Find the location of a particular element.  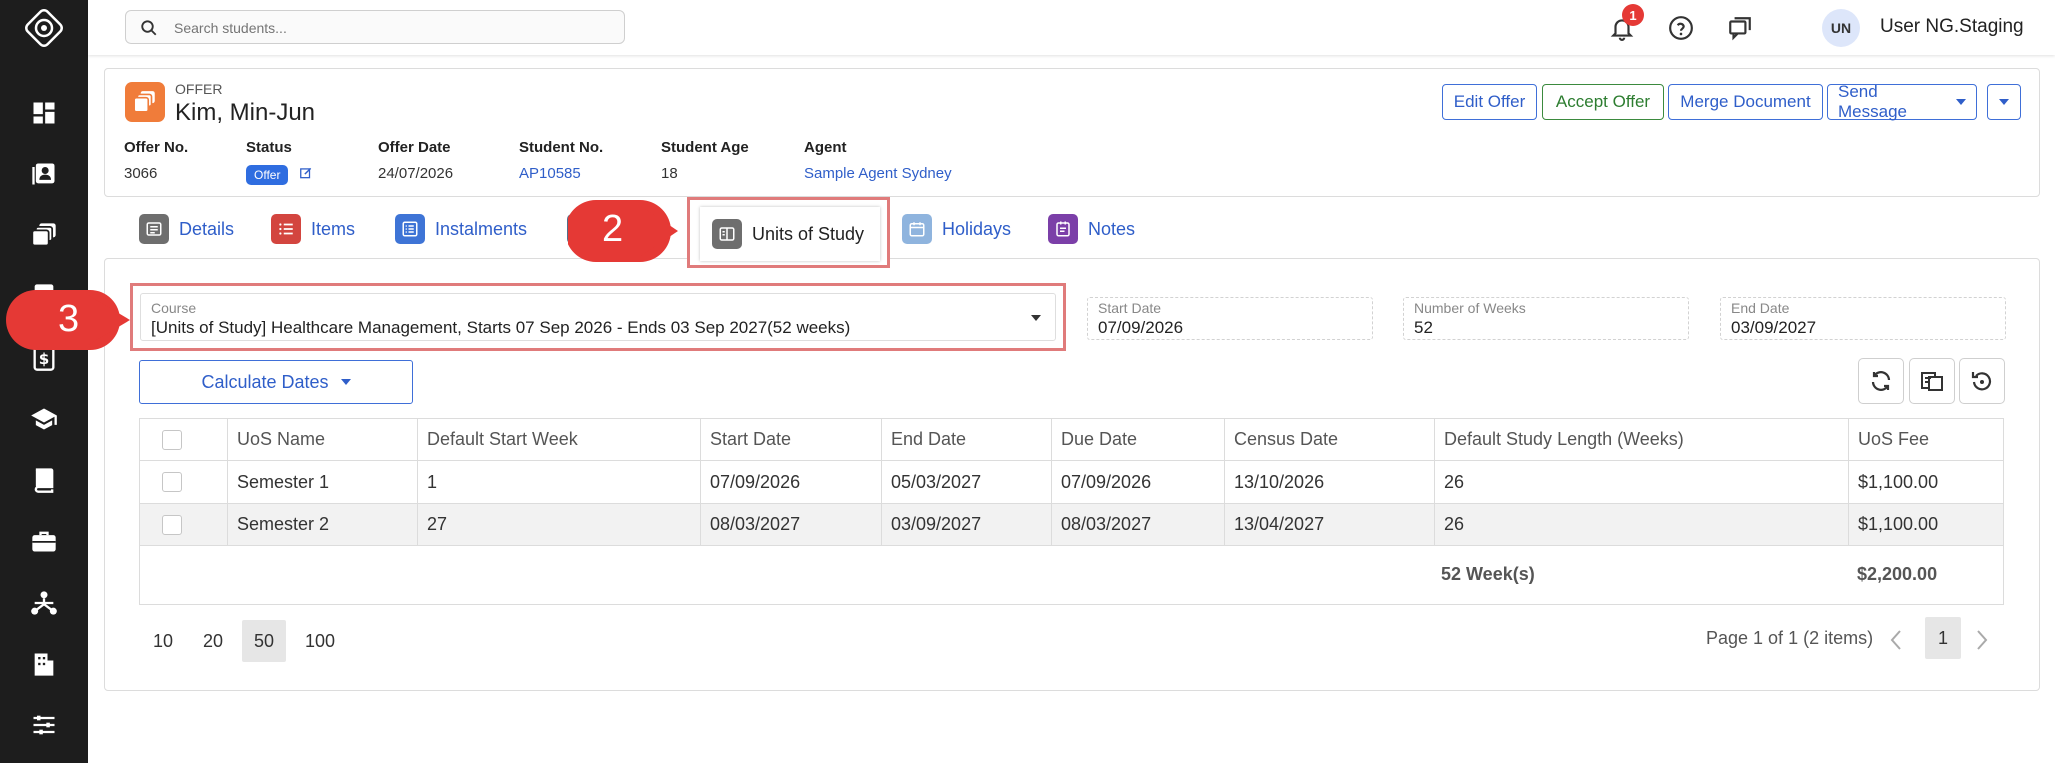

top-bar: 1 UN User NG.Staging is located at coordinates (1071, 27).